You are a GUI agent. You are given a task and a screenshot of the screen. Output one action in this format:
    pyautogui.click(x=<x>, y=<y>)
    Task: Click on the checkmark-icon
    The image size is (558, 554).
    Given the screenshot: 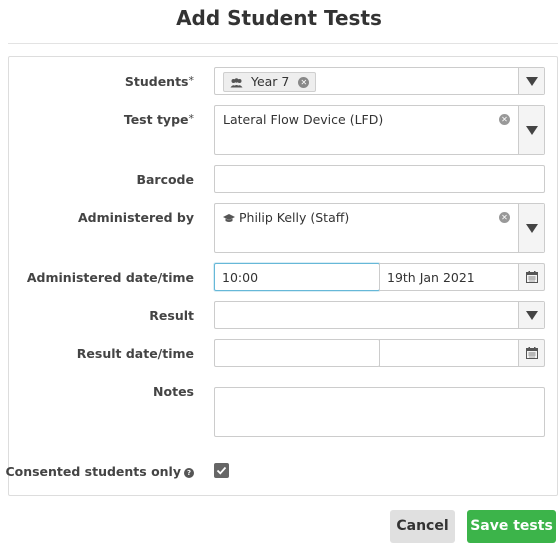 What is the action you would take?
    pyautogui.click(x=221, y=470)
    